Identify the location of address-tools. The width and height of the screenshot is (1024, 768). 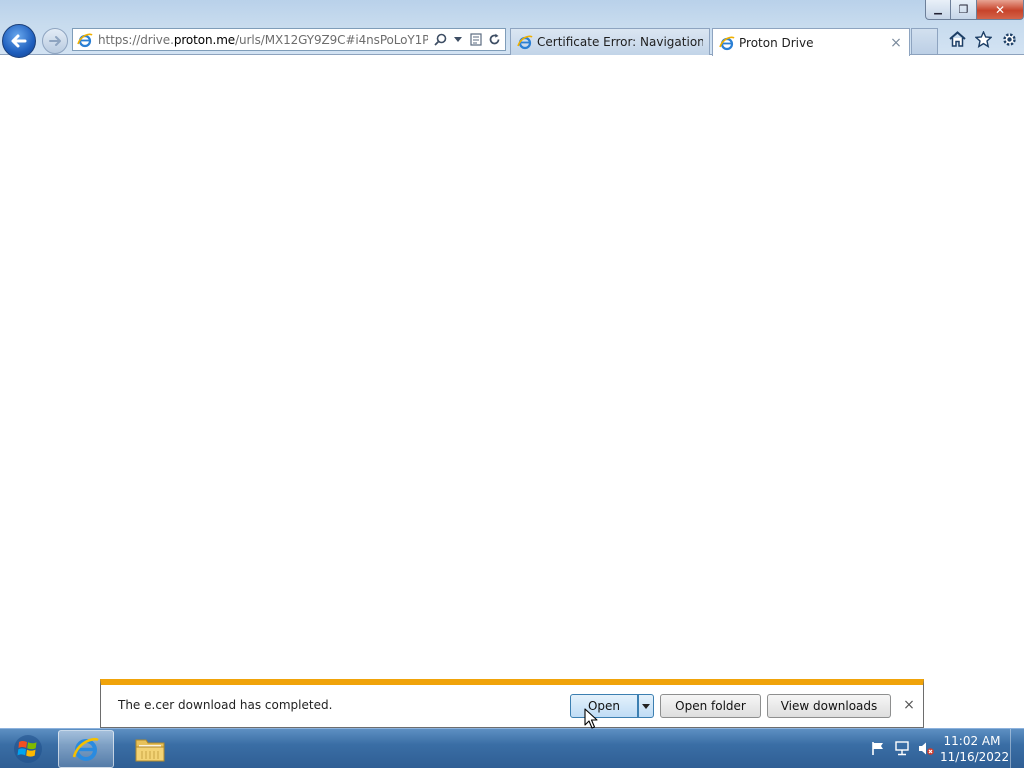
(469, 40).